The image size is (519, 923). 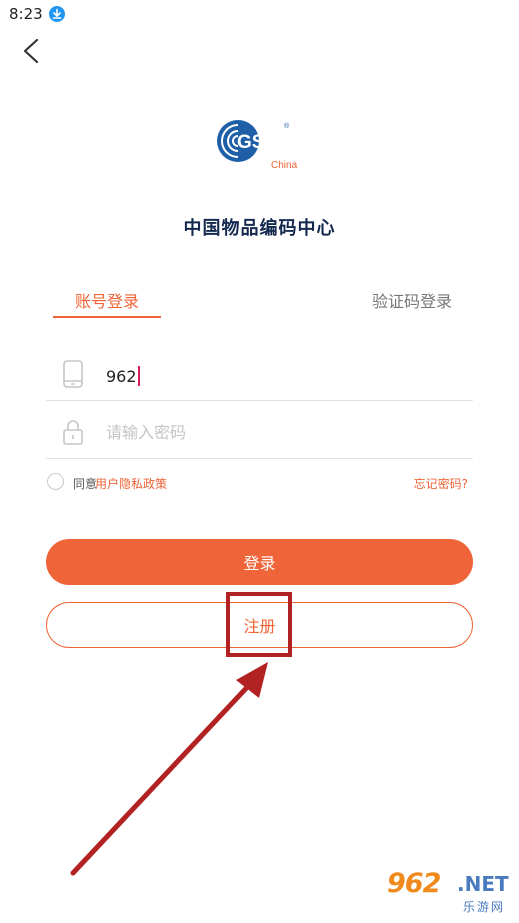 I want to click on password-input, so click(x=271, y=432).